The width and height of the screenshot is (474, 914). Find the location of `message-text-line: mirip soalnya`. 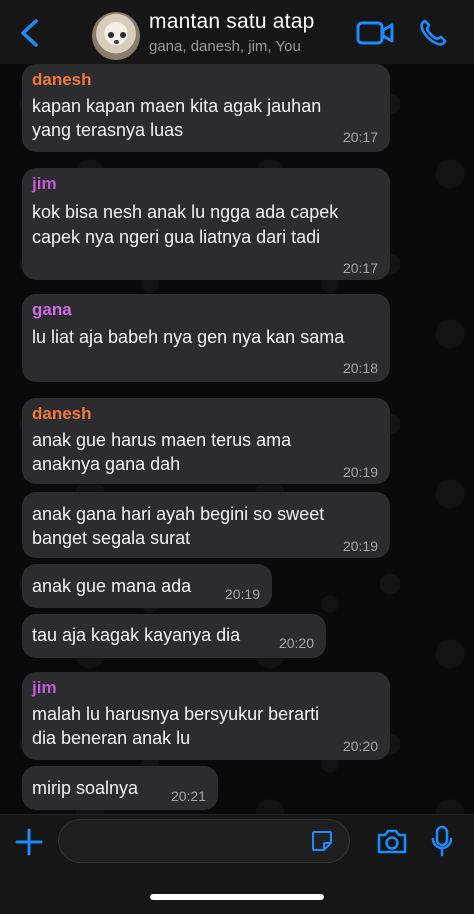

message-text-line: mirip soalnya is located at coordinates (85, 788).